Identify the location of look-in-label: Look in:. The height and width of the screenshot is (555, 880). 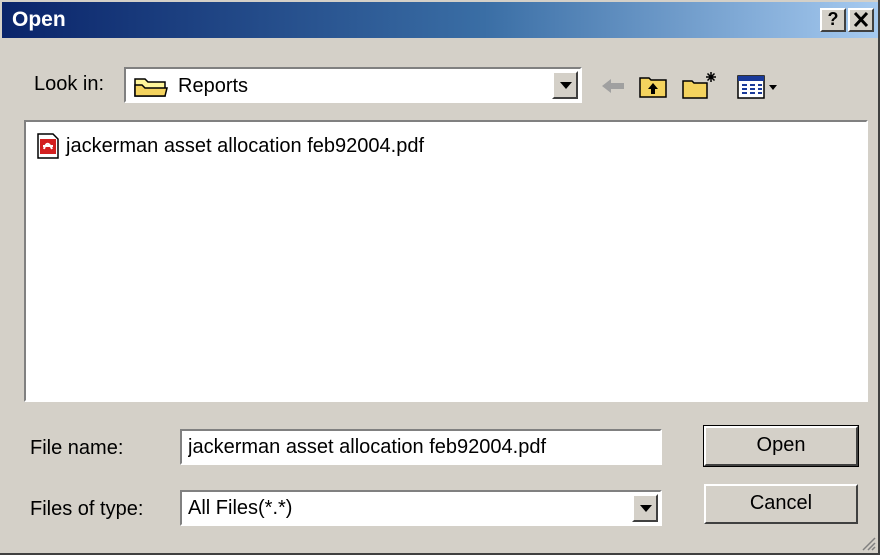
(69, 84).